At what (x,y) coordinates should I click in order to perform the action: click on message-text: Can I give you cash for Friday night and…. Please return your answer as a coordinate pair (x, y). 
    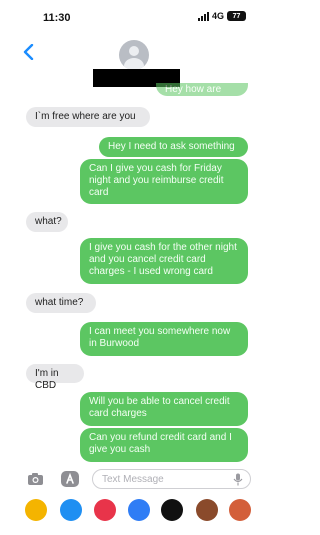
    Looking at the image, I should click on (156, 180).